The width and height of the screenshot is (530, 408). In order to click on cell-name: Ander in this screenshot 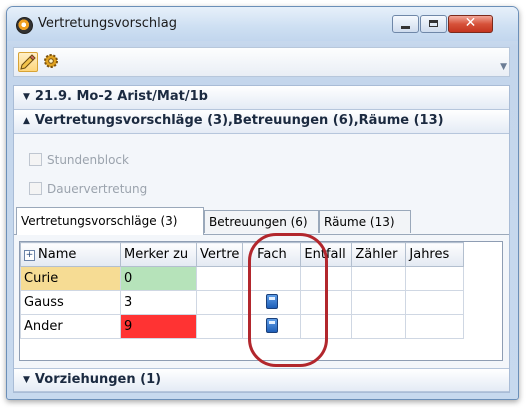, I will do `click(70, 326)`.